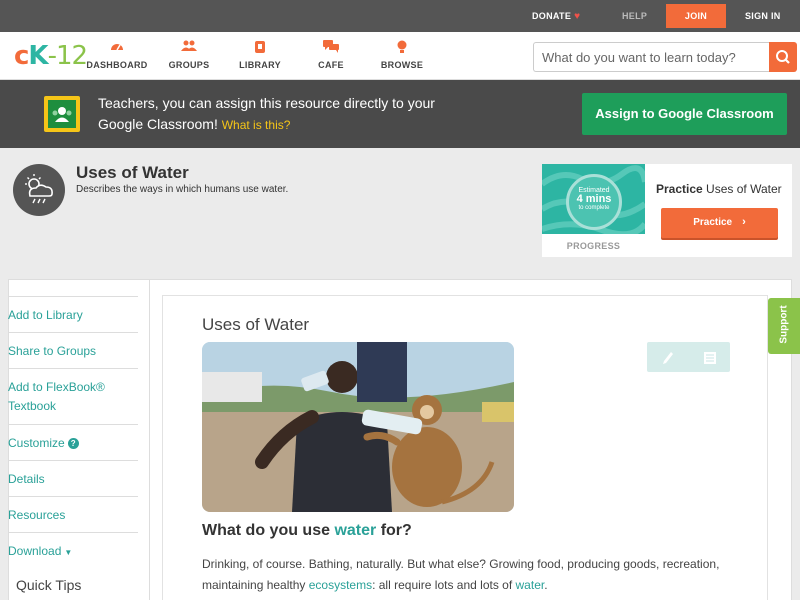 This screenshot has height=600, width=800. What do you see at coordinates (39, 190) in the screenshot?
I see `weather-icon` at bounding box center [39, 190].